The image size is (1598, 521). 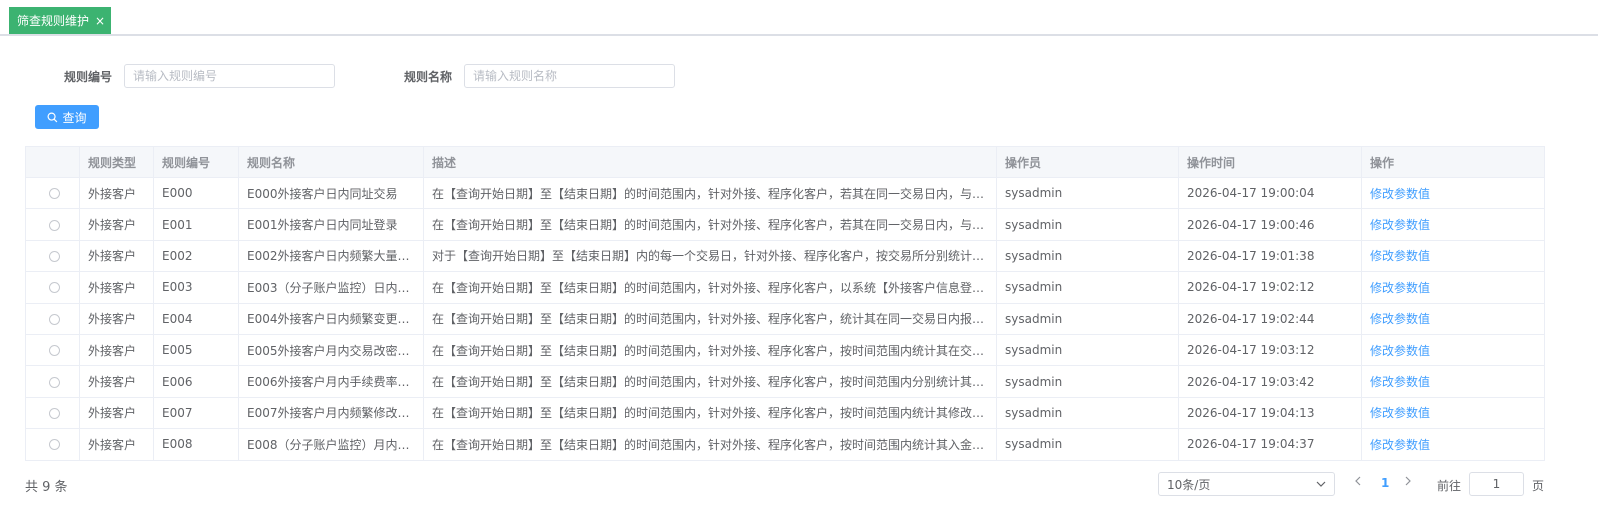 What do you see at coordinates (196, 224) in the screenshot?
I see `rule-code-cell: E001` at bounding box center [196, 224].